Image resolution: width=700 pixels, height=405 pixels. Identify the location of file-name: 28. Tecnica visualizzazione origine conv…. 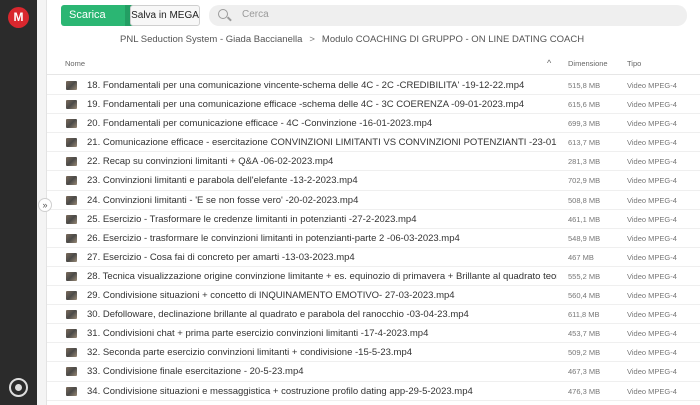
(322, 276).